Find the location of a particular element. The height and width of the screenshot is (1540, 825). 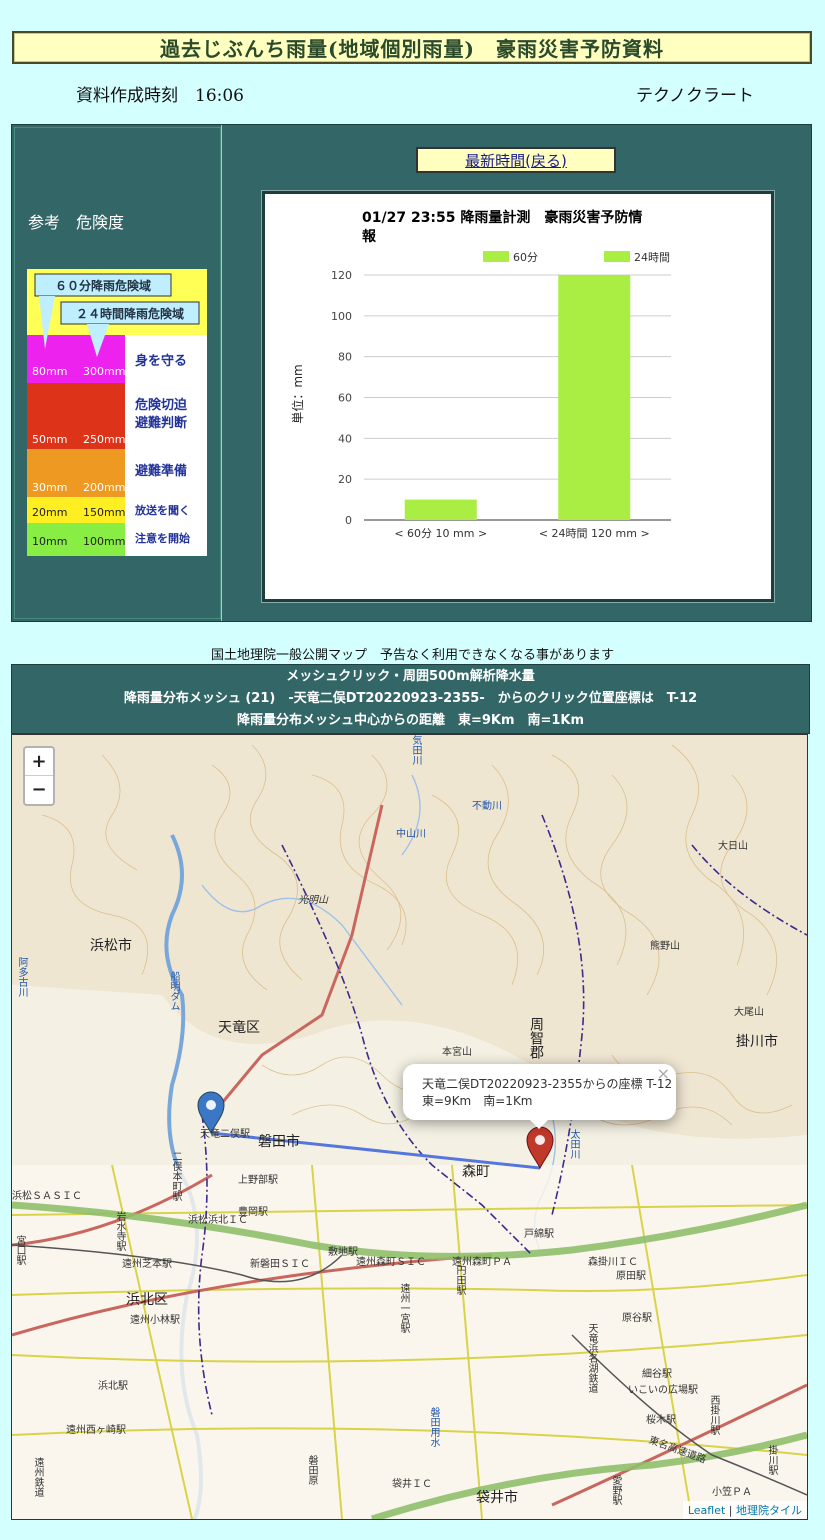

map-label-tofuroi: 戸綿駅 is located at coordinates (539, 1234).